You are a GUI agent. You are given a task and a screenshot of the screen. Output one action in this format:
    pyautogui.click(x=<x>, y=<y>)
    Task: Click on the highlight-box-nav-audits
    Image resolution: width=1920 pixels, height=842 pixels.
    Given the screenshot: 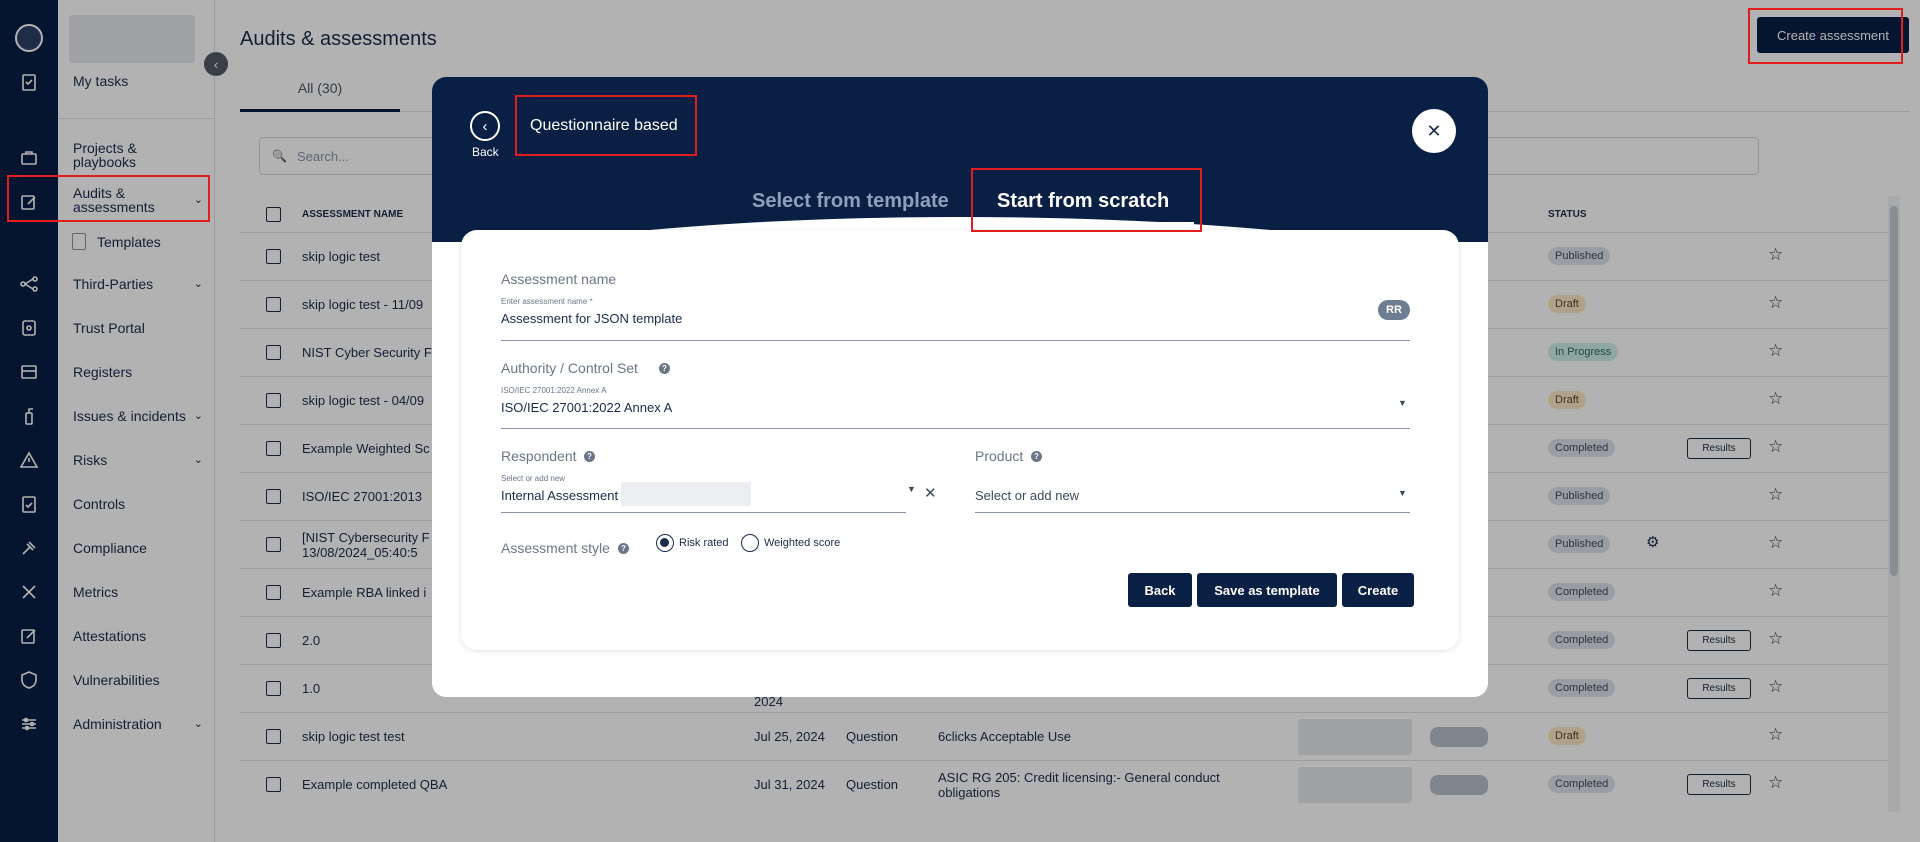 What is the action you would take?
    pyautogui.click(x=108, y=198)
    